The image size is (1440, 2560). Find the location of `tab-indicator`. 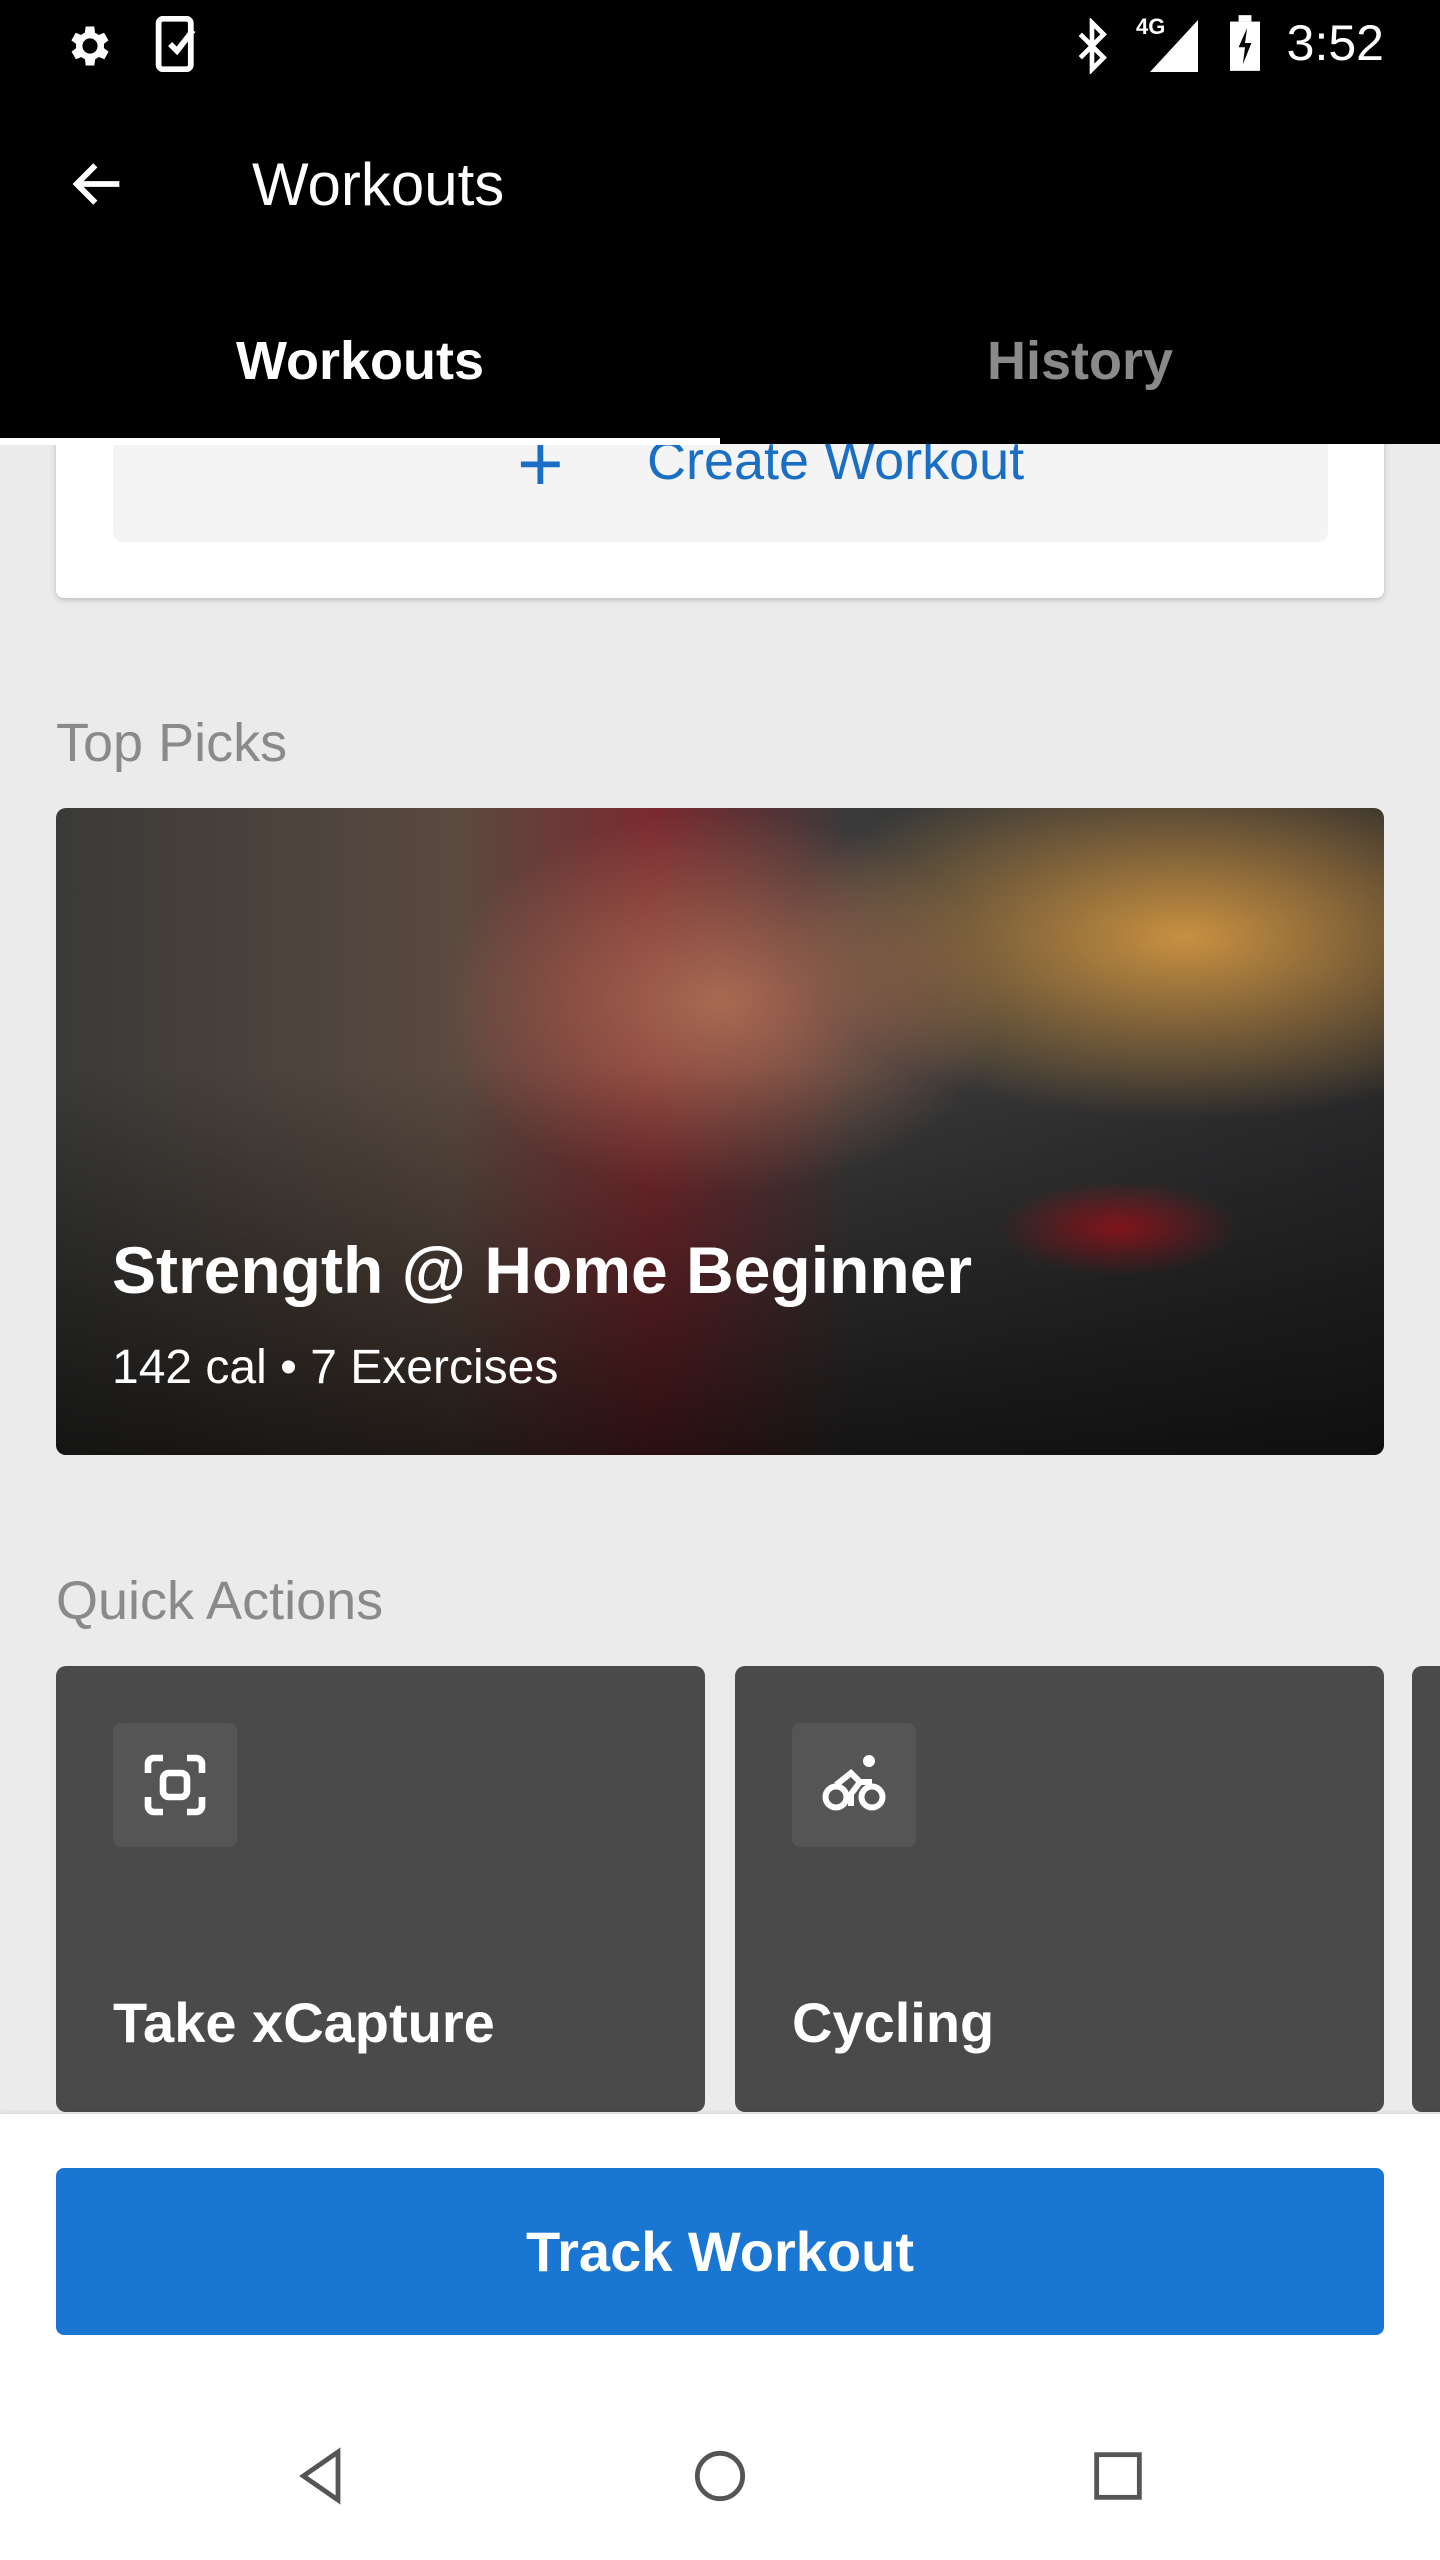

tab-indicator is located at coordinates (360, 441).